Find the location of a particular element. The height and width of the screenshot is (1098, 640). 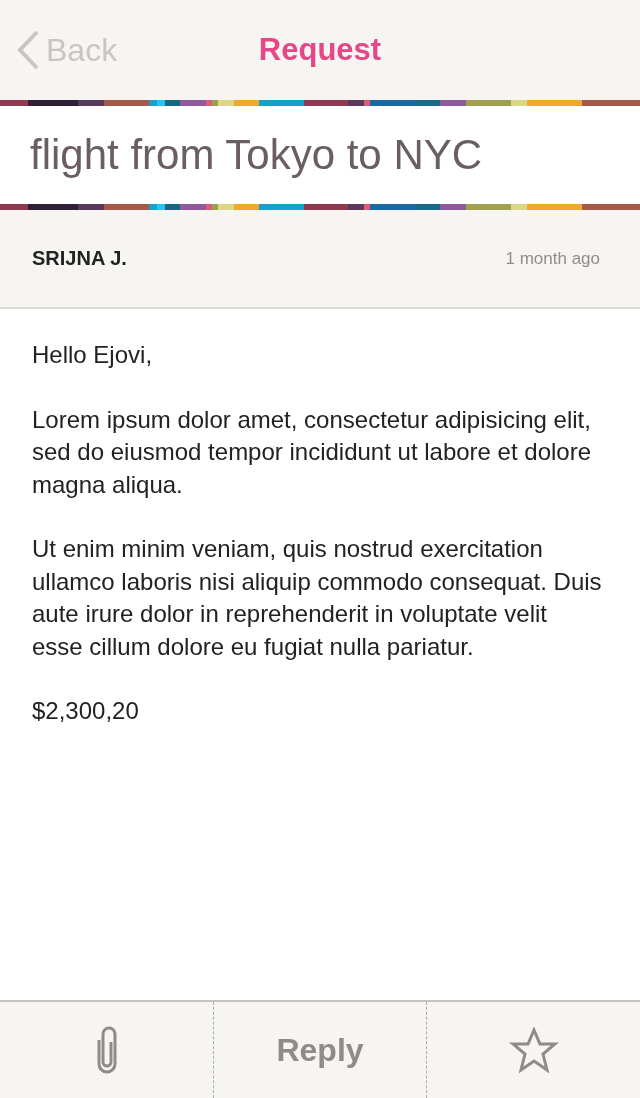

message-paragraph: Hello Ejovi, is located at coordinates (93, 355).